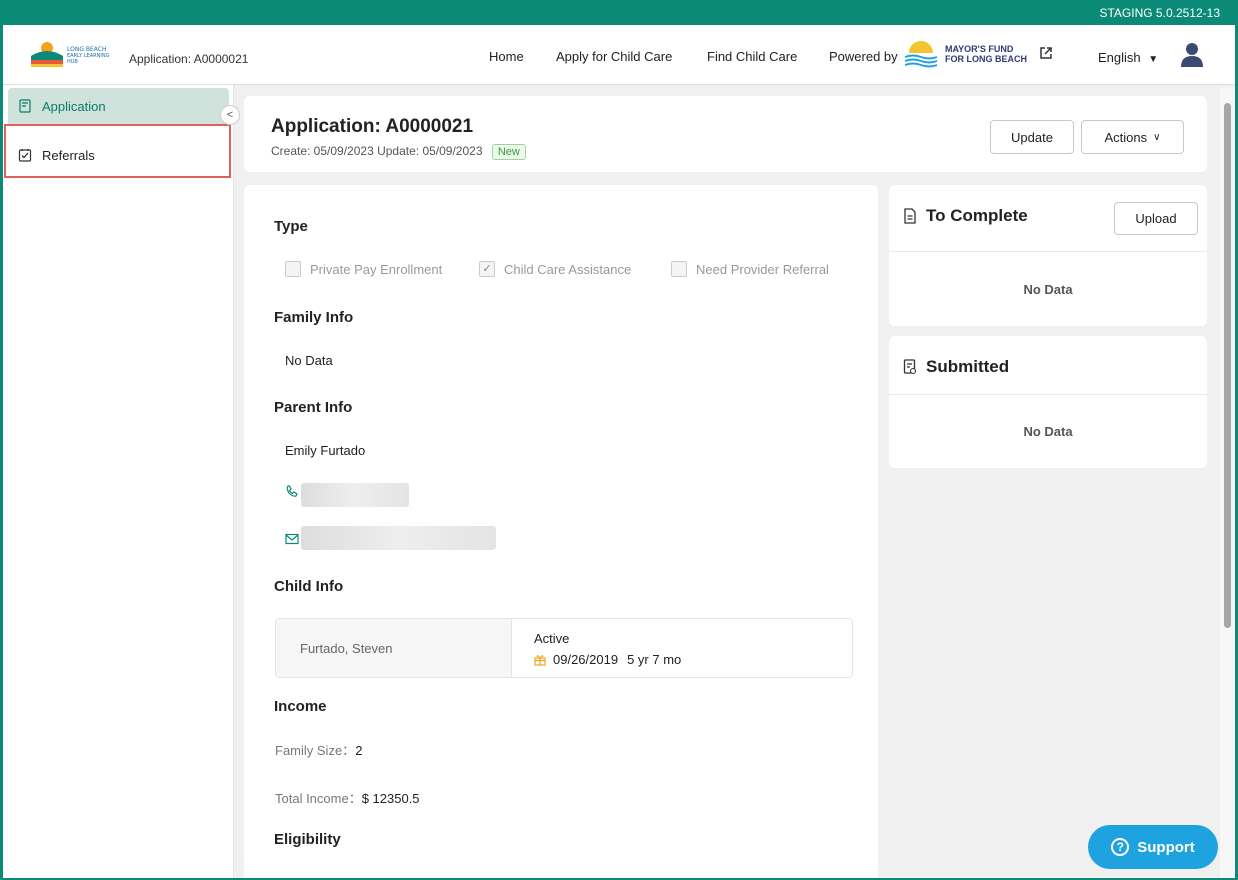 The width and height of the screenshot is (1238, 880). Describe the element at coordinates (25, 106) in the screenshot. I see `application-icon` at that location.